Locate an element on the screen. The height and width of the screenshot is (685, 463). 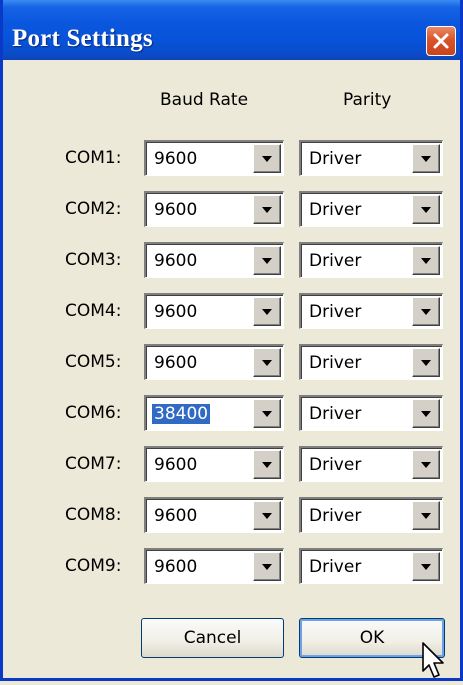
port-row: COM9: 9600 Driver is located at coordinates (231, 566).